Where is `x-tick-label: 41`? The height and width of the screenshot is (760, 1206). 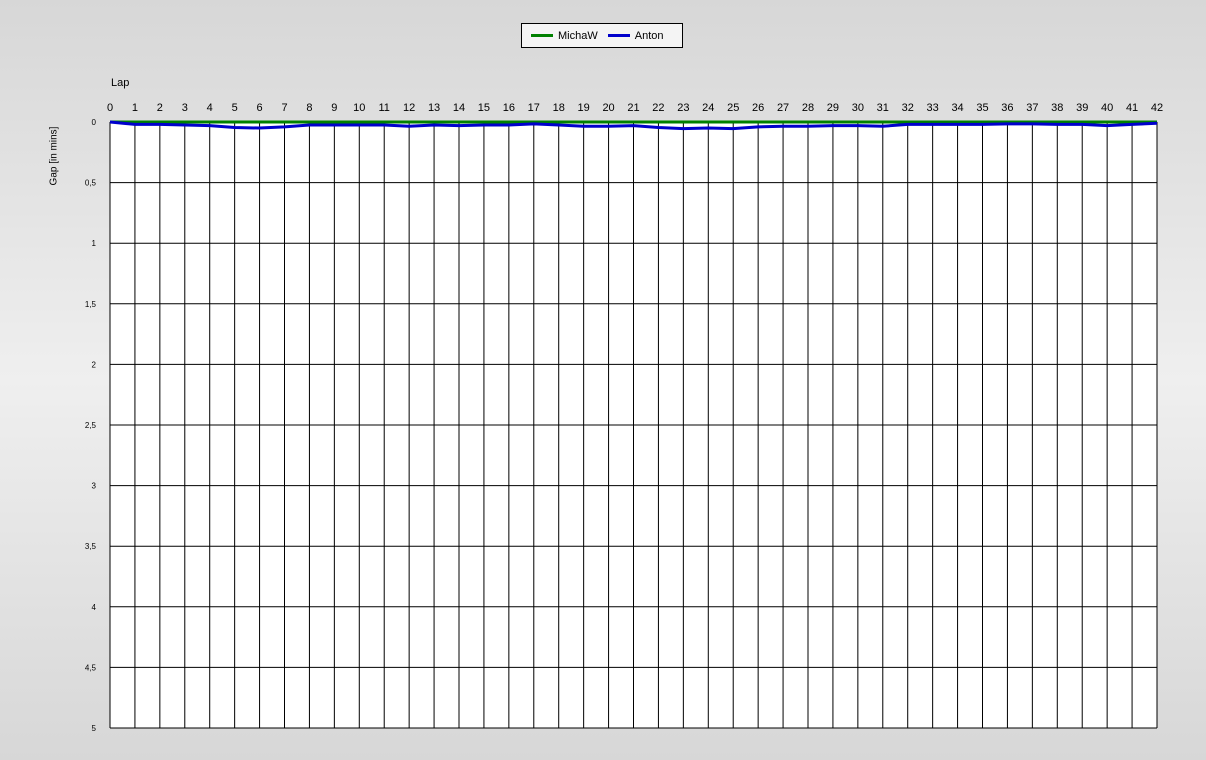 x-tick-label: 41 is located at coordinates (1132, 108).